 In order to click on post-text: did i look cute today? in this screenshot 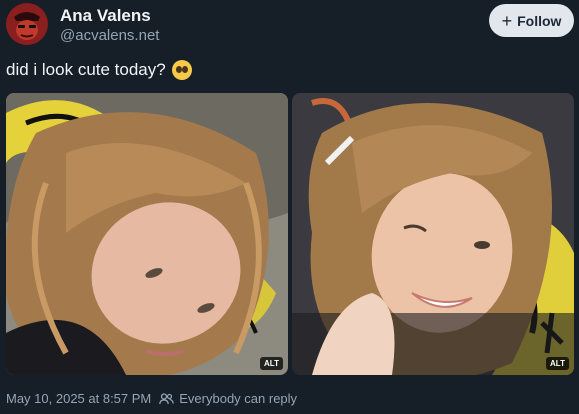, I will do `click(99, 70)`.